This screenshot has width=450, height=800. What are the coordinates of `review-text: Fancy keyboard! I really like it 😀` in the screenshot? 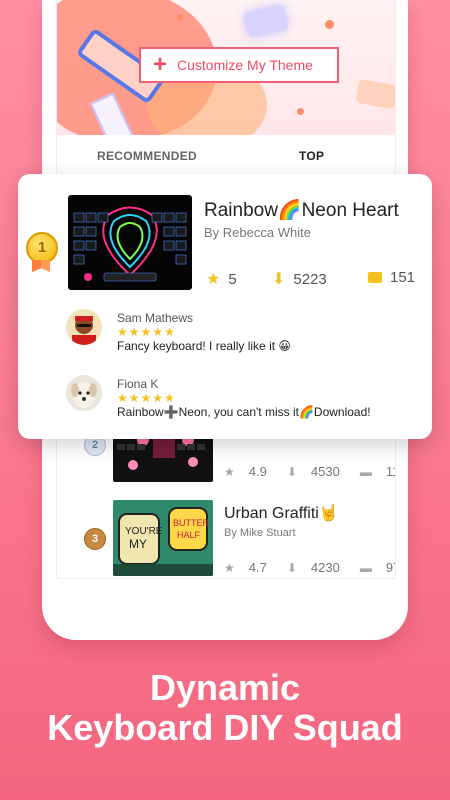 It's located at (204, 346).